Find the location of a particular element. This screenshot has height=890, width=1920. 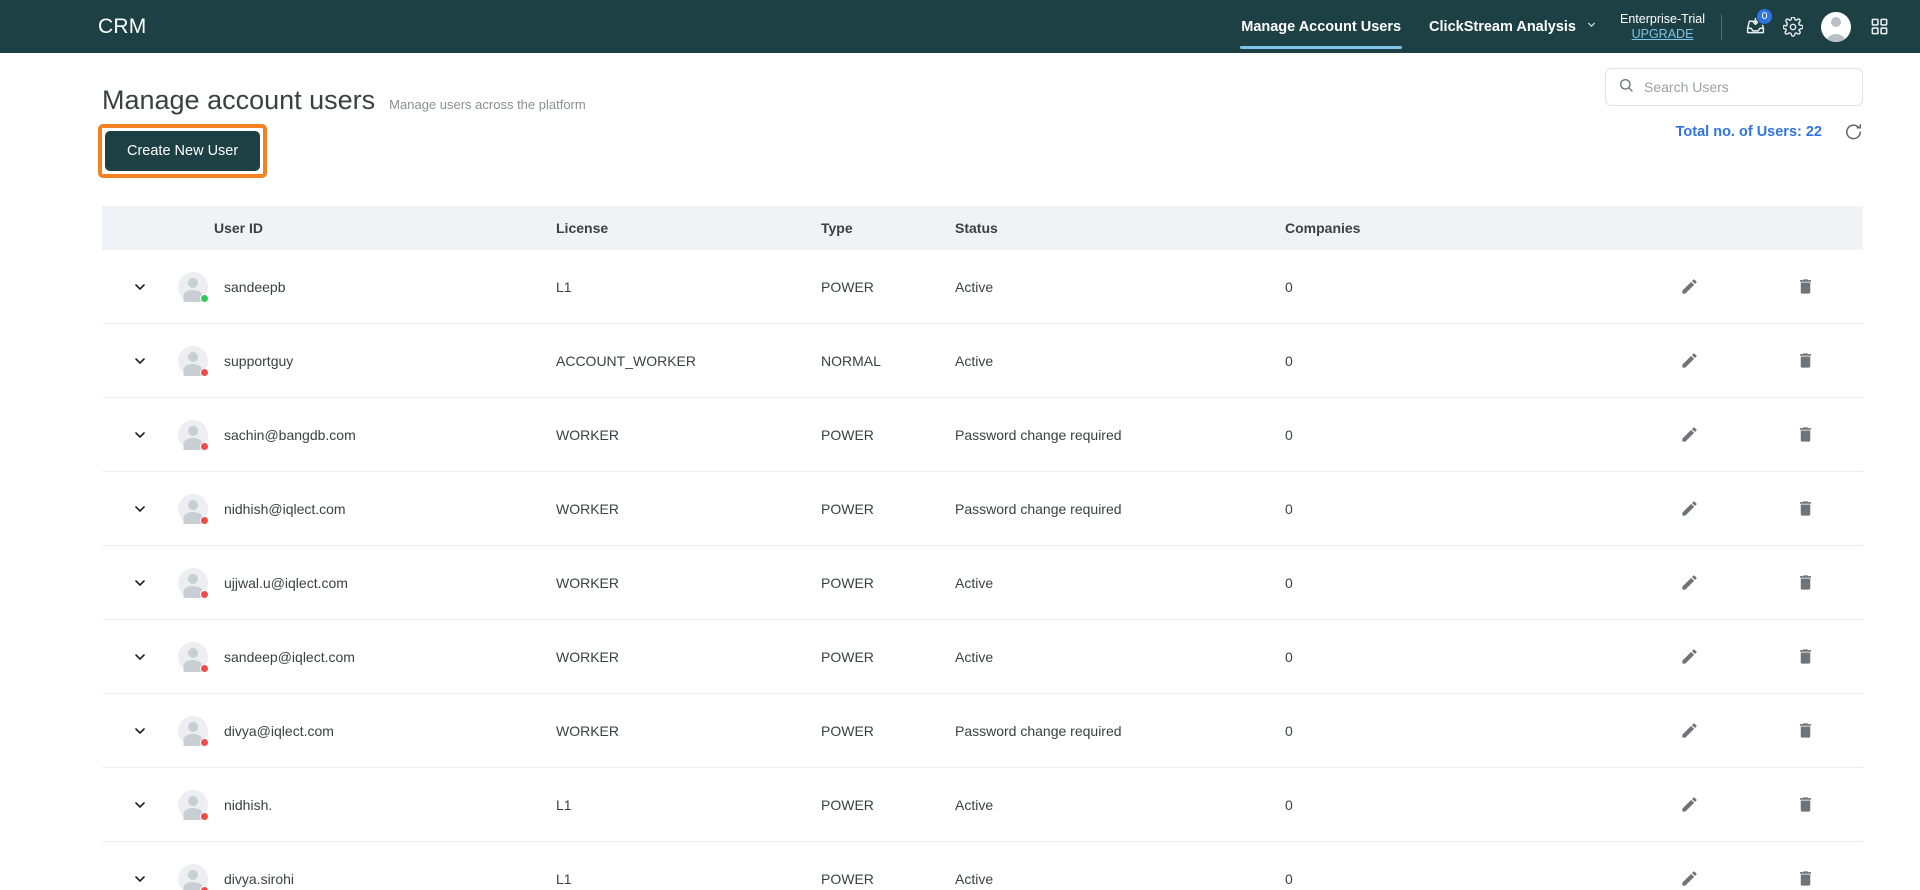

upgrade-link: UPGRADE is located at coordinates (1663, 34).